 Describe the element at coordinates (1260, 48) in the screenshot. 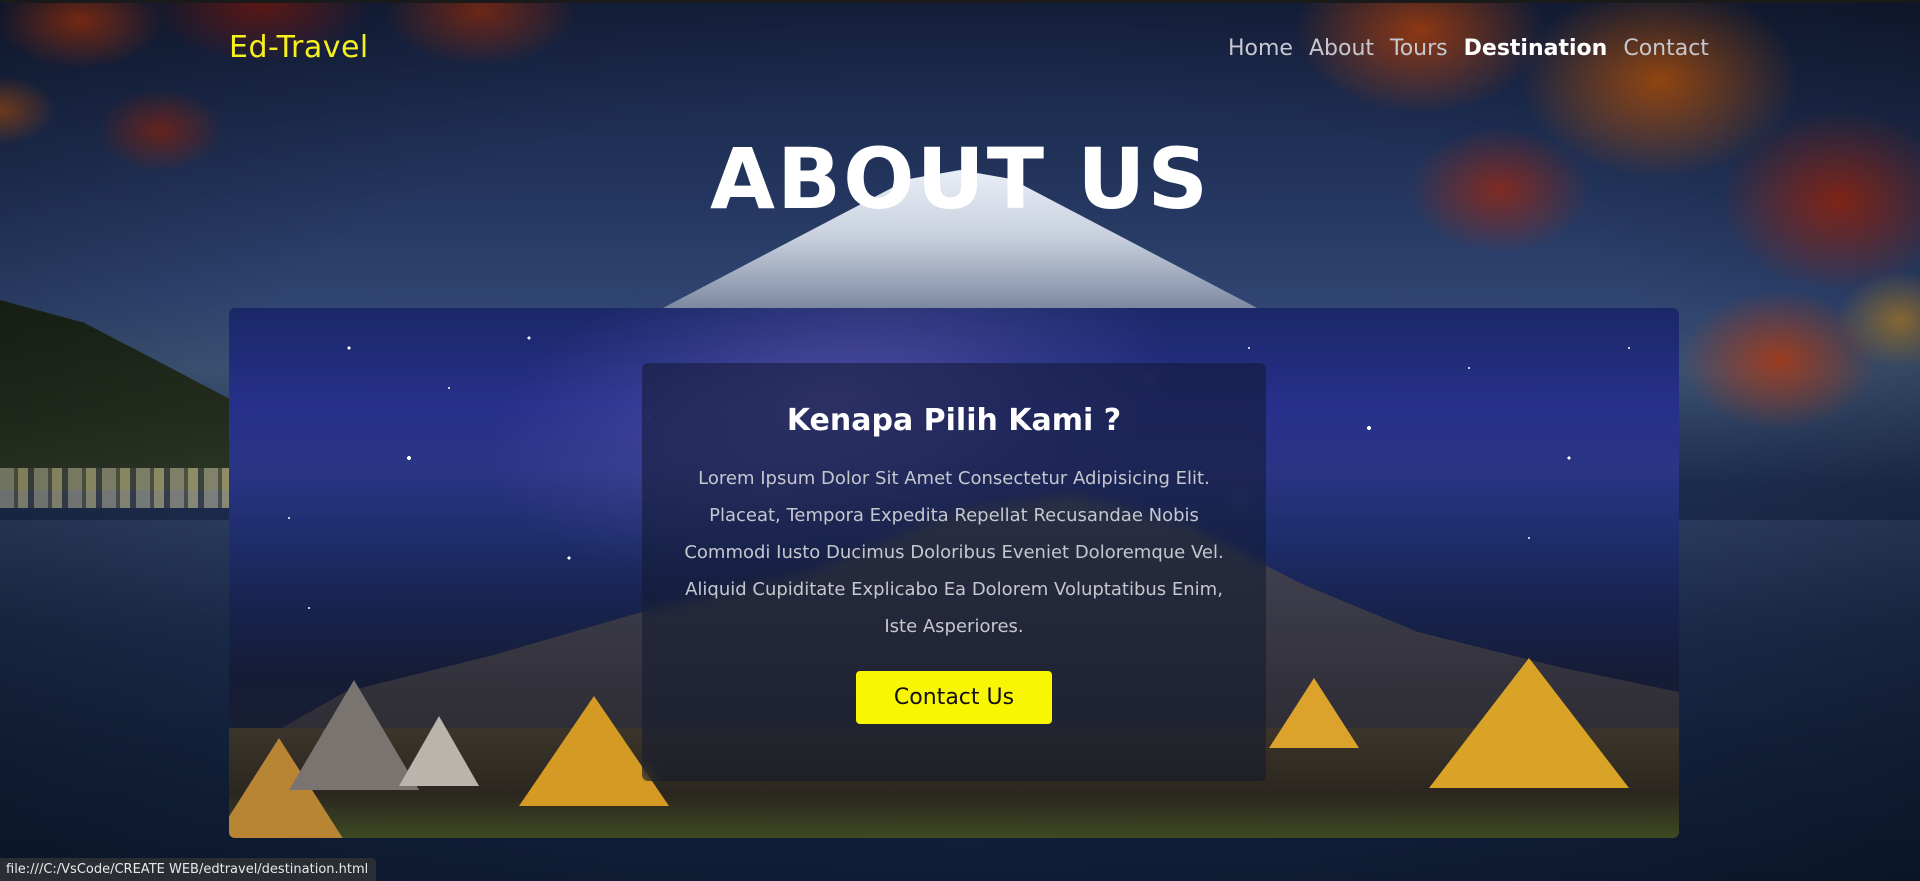

I see `nav-home: Home` at that location.